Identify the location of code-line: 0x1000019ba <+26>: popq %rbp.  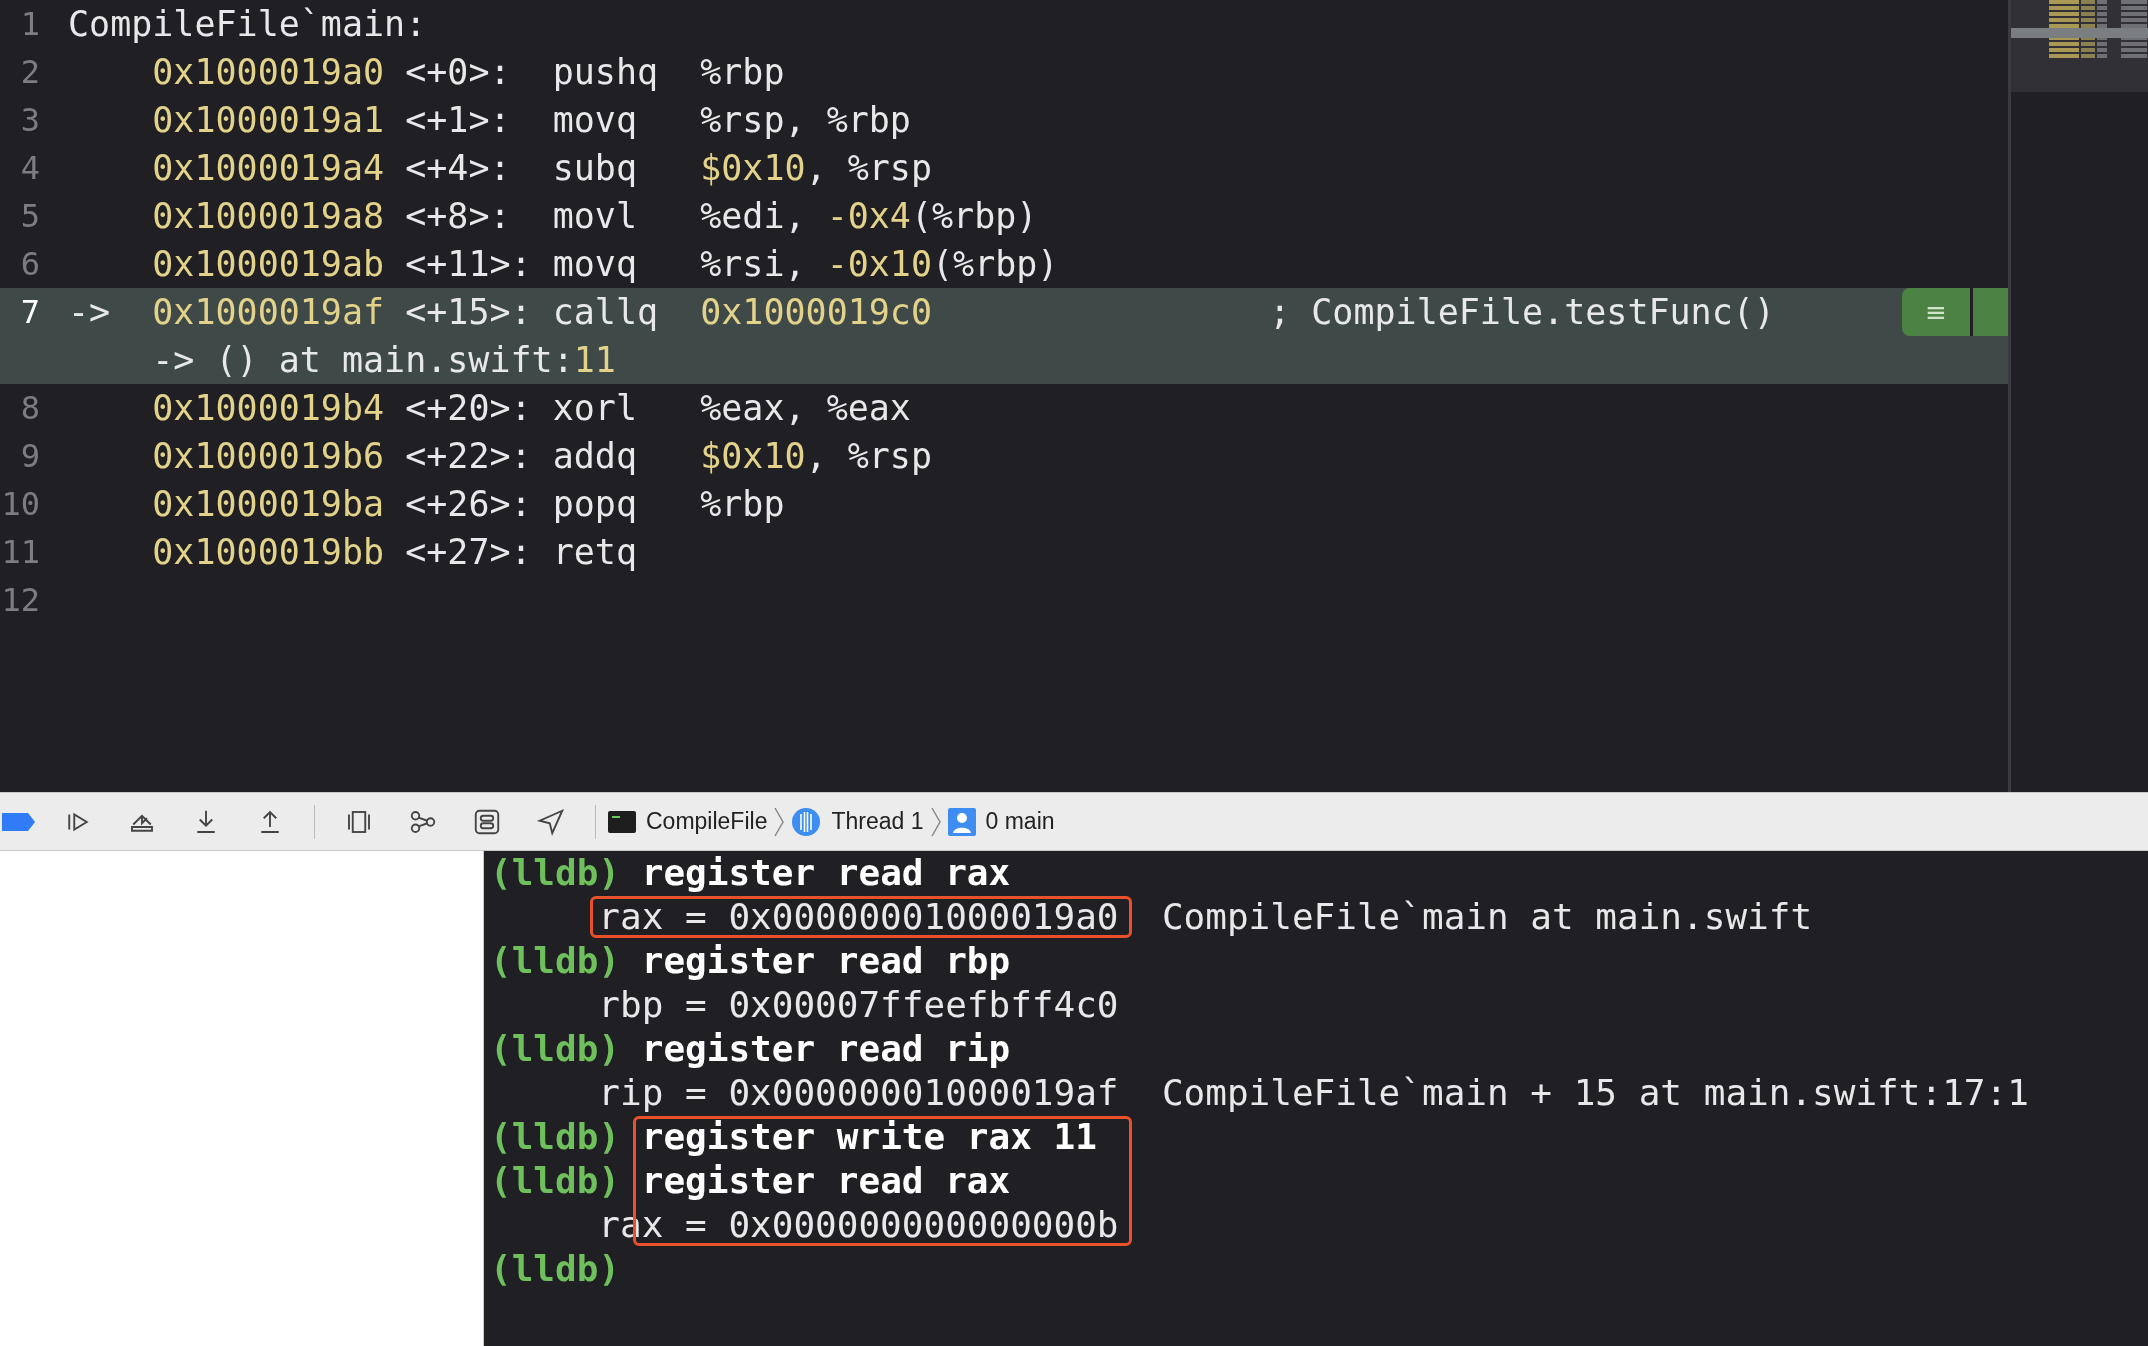
(468, 504).